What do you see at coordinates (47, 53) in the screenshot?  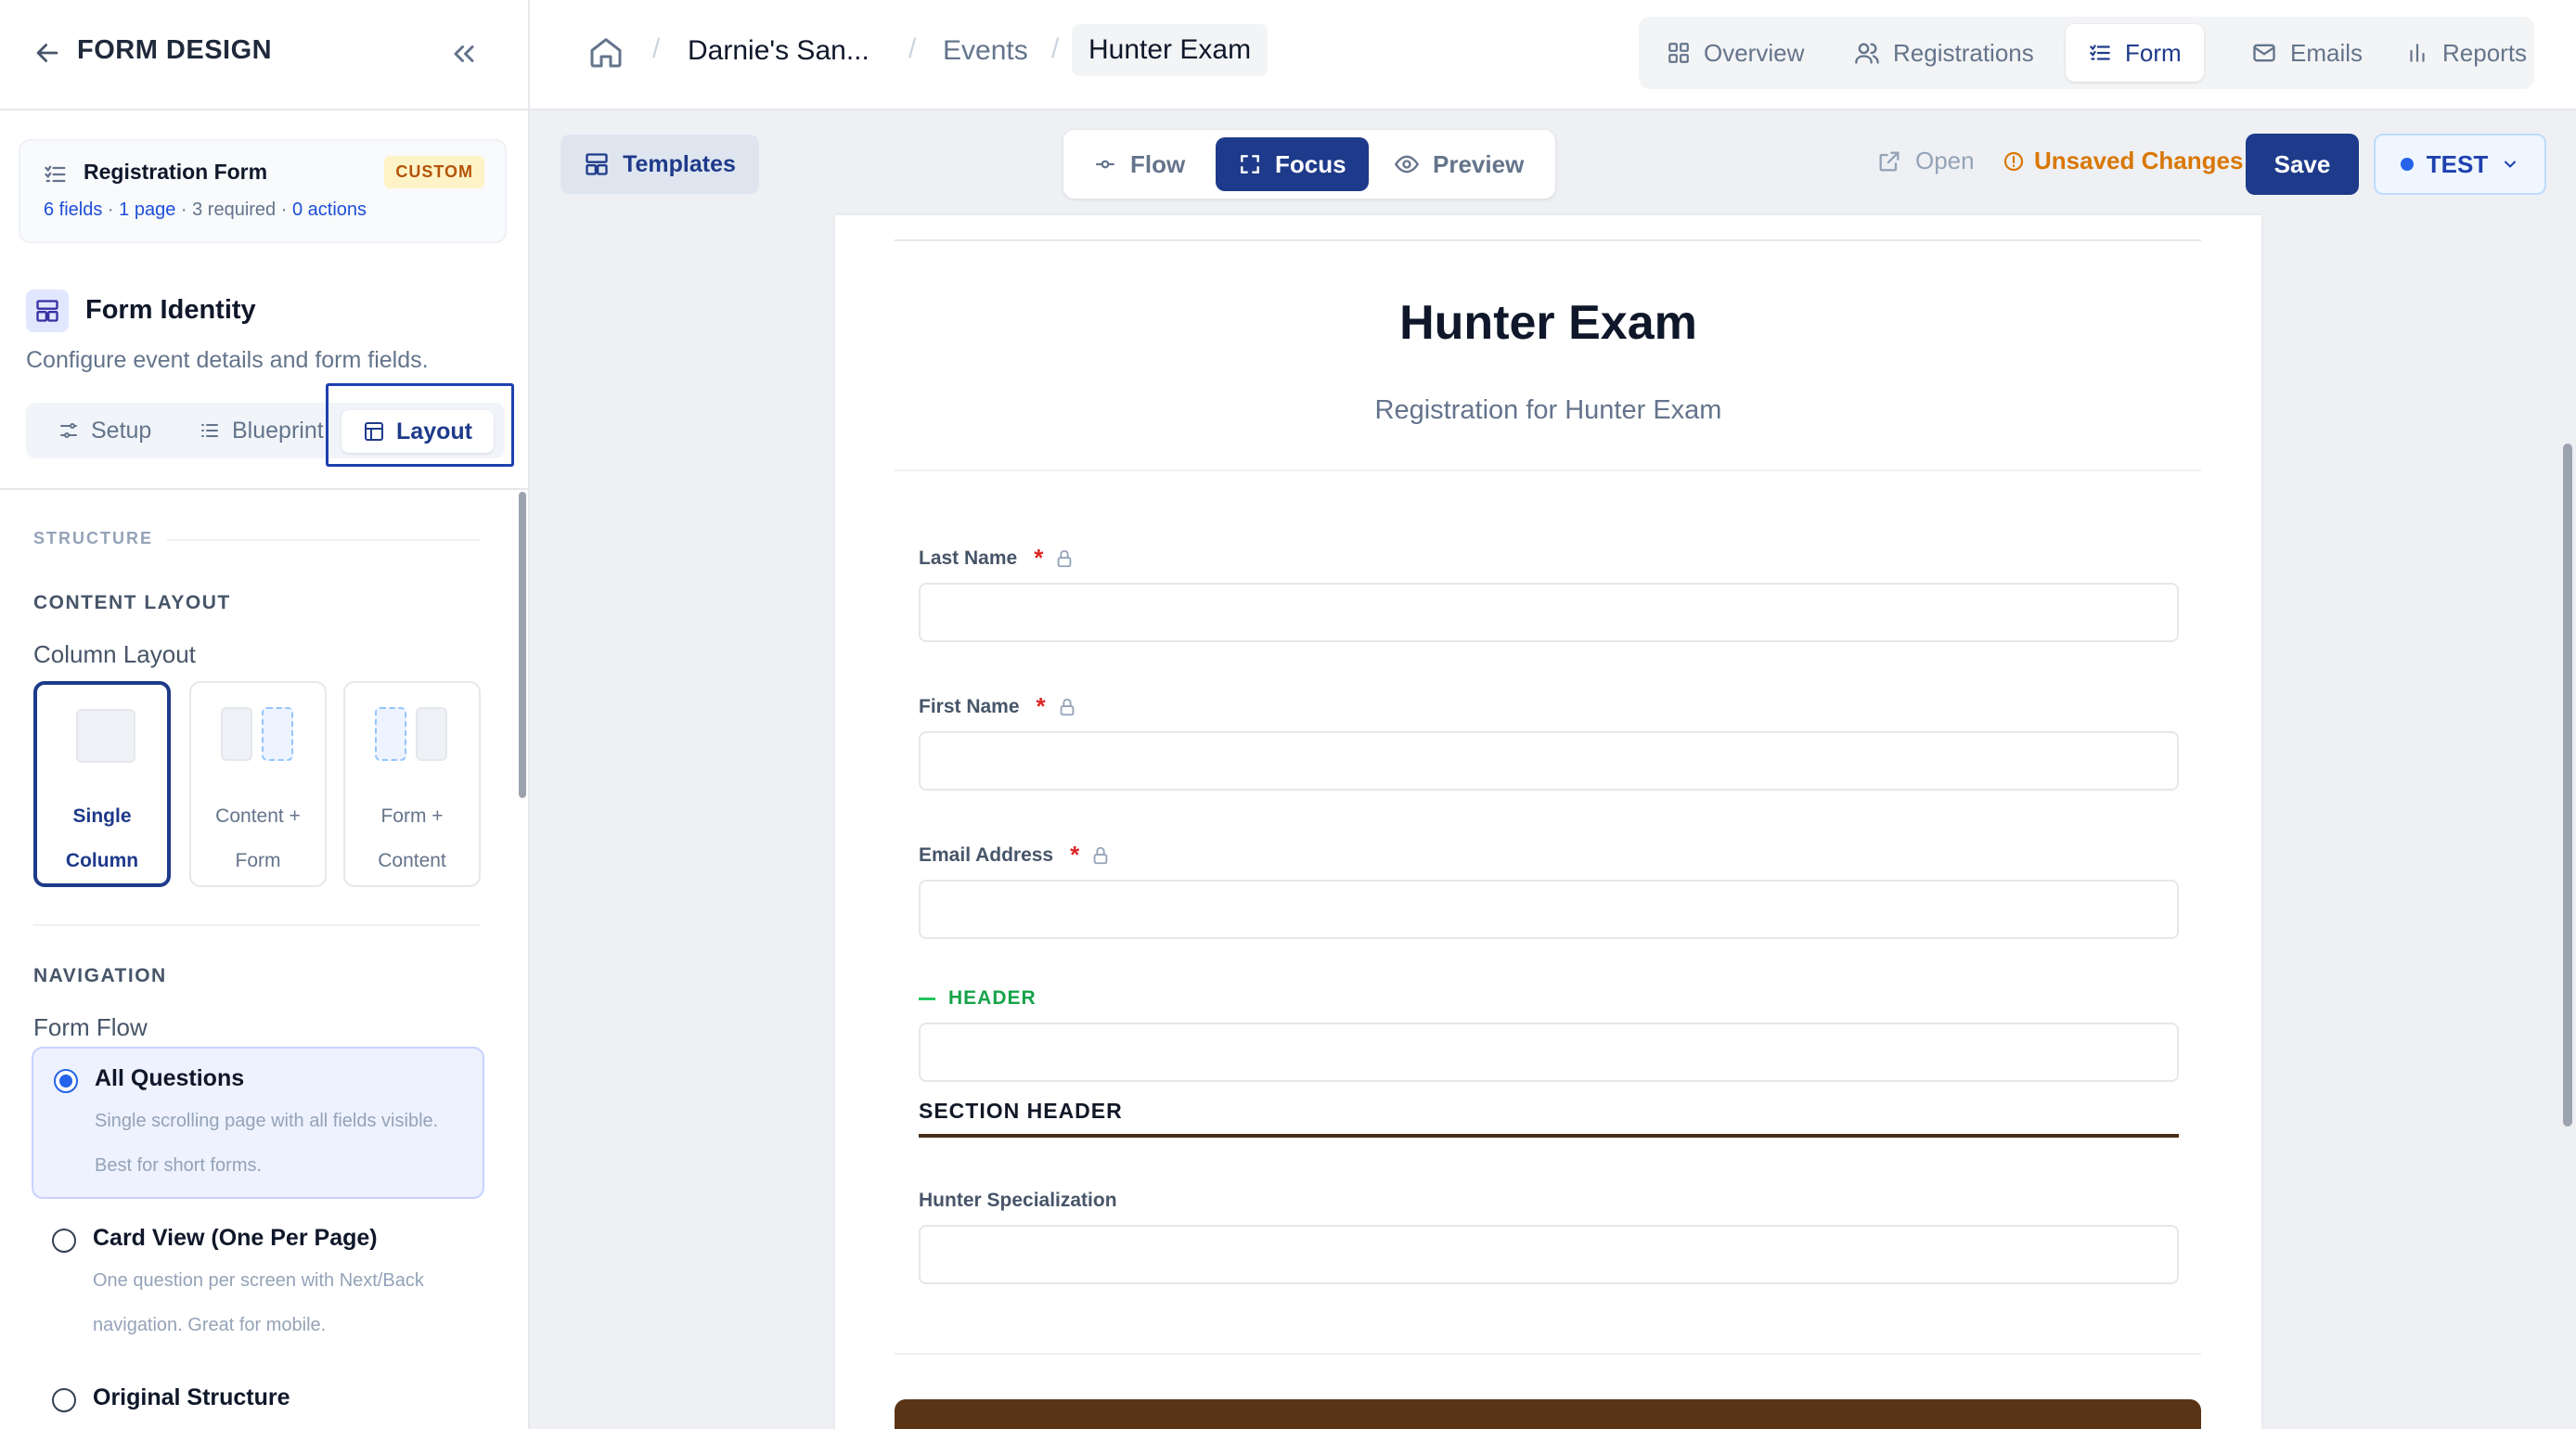 I see `back-arrow-icon` at bounding box center [47, 53].